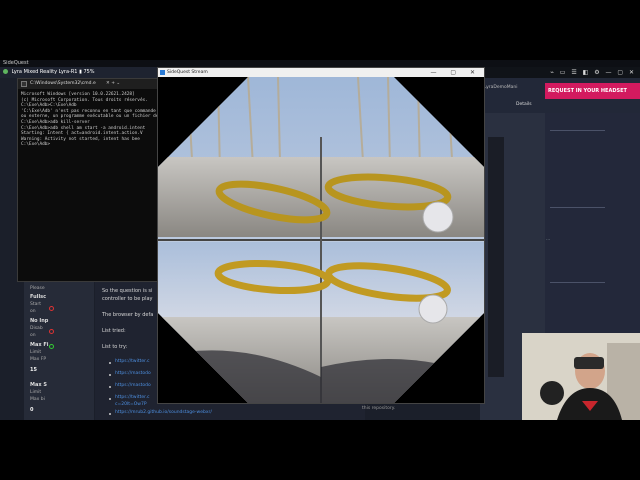 This screenshot has height=480, width=640. I want to click on setting-heading: Max Fi, so click(39, 345).